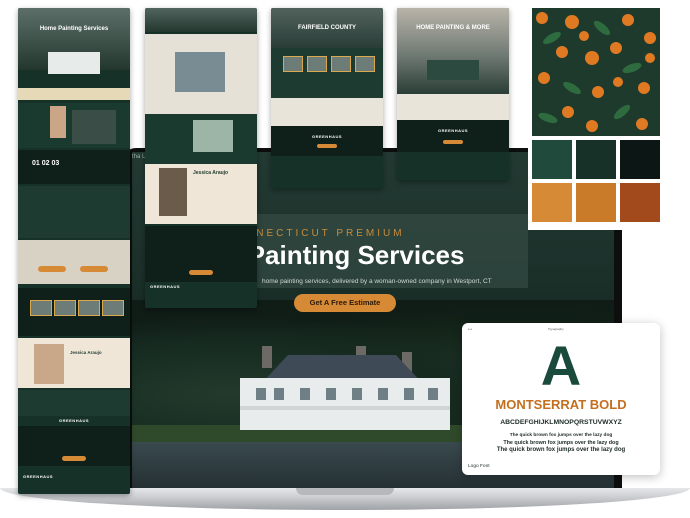 This screenshot has width=690, height=518. What do you see at coordinates (327, 136) in the screenshot?
I see `mockup-county-brand: GREENHAUS` at bounding box center [327, 136].